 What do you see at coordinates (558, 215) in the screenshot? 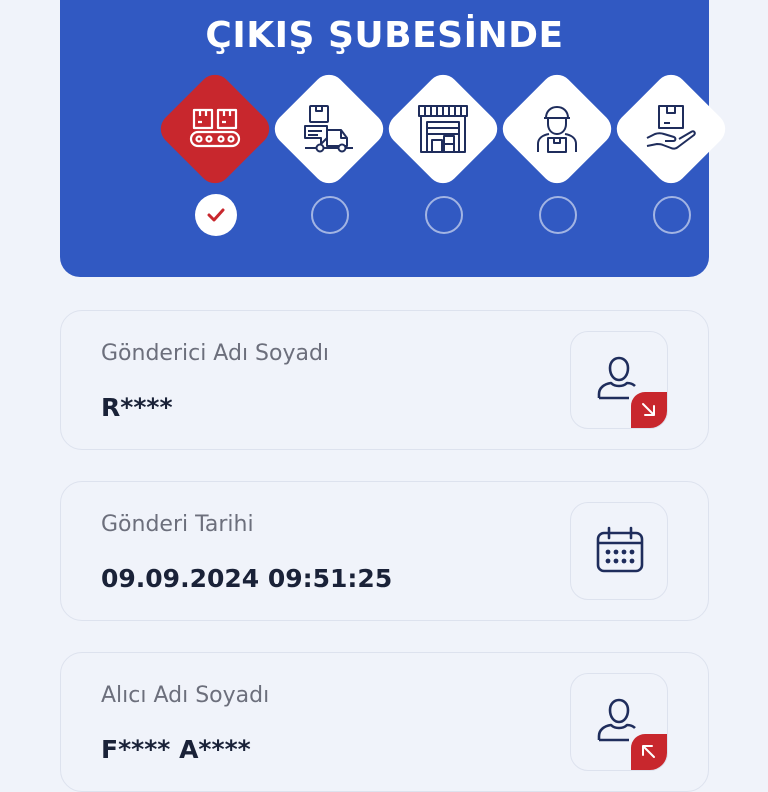
I see `step-4-pending` at bounding box center [558, 215].